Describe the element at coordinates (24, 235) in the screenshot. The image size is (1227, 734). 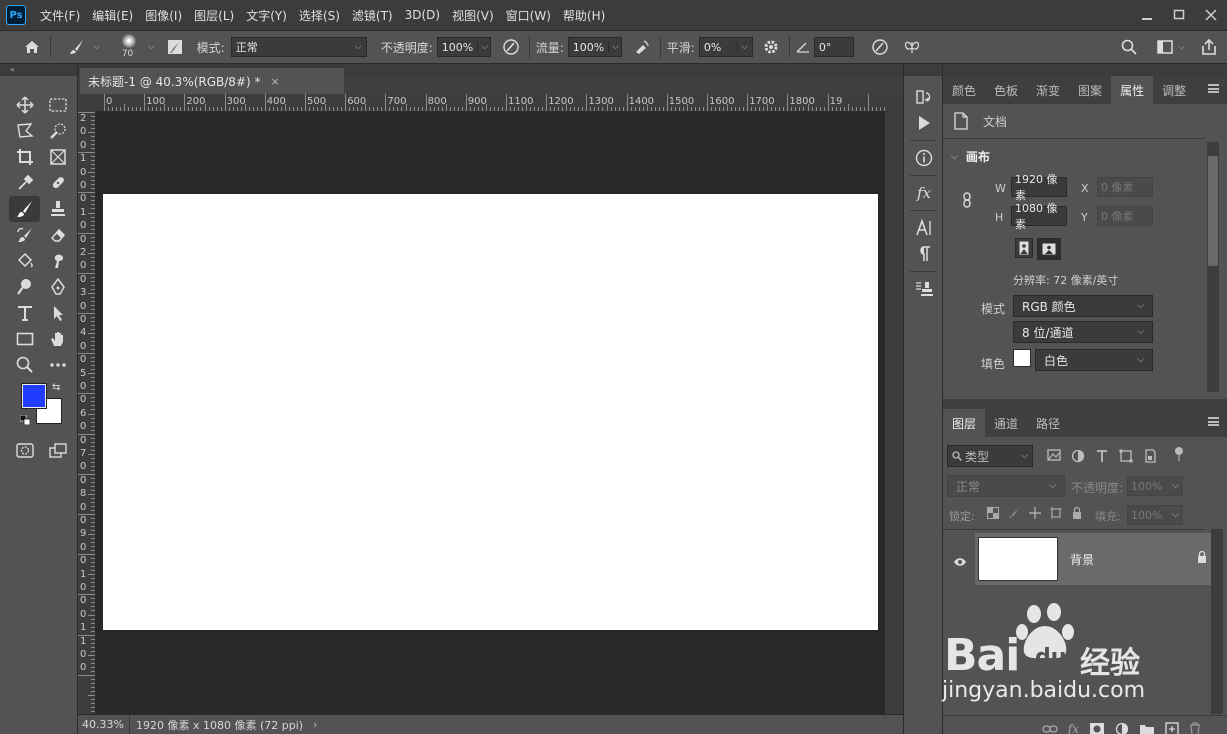
I see `history-brush-tool` at that location.